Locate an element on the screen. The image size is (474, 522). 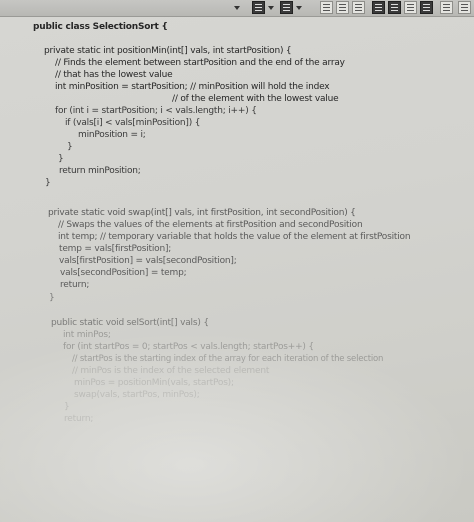
more-button is located at coordinates (464, 7).